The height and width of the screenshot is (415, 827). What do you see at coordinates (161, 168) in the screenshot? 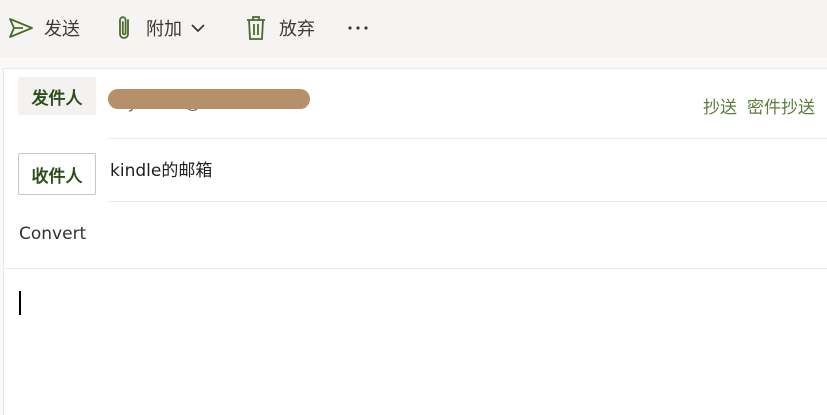
I see `to-recipient: kindle的邮箱` at bounding box center [161, 168].